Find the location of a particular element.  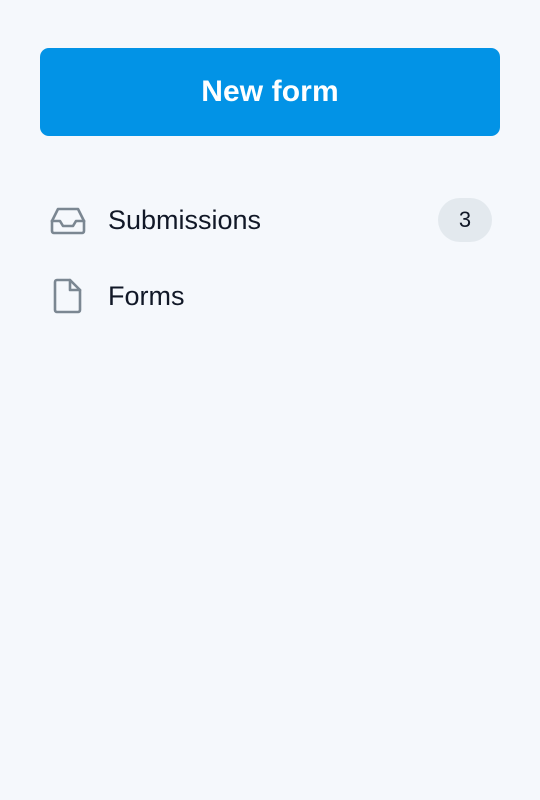

document-icon is located at coordinates (68, 296).